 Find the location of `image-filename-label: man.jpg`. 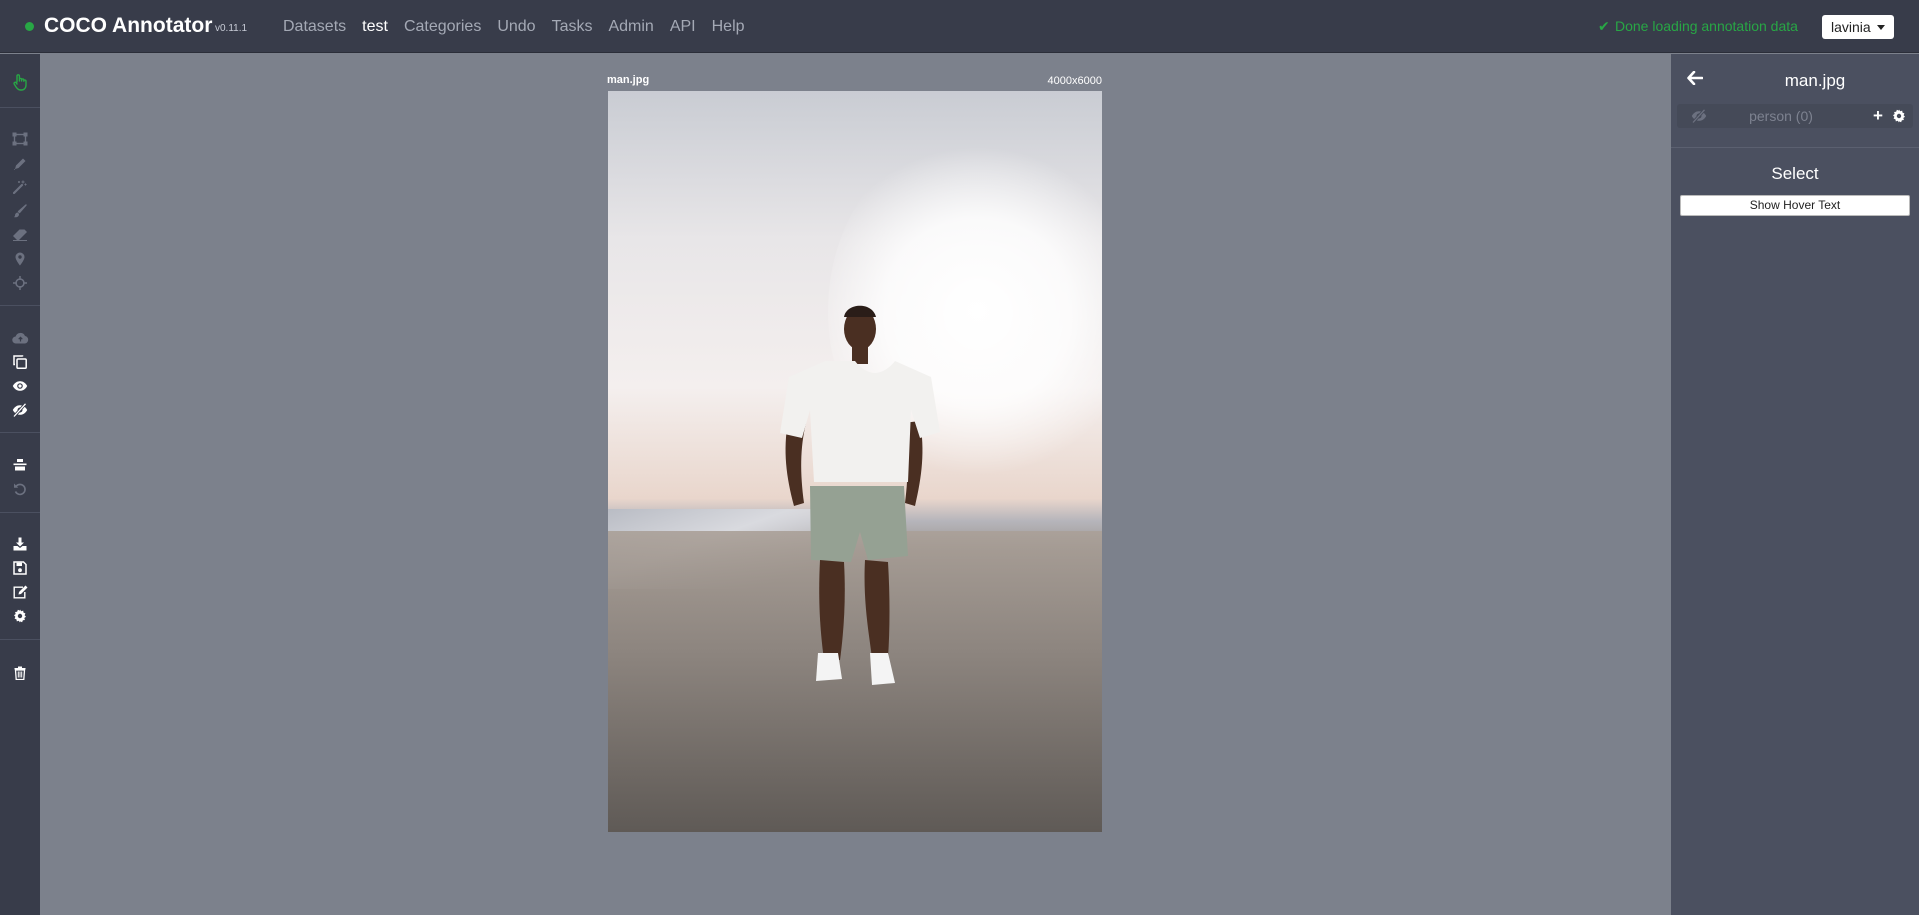

image-filename-label: man.jpg is located at coordinates (628, 80).